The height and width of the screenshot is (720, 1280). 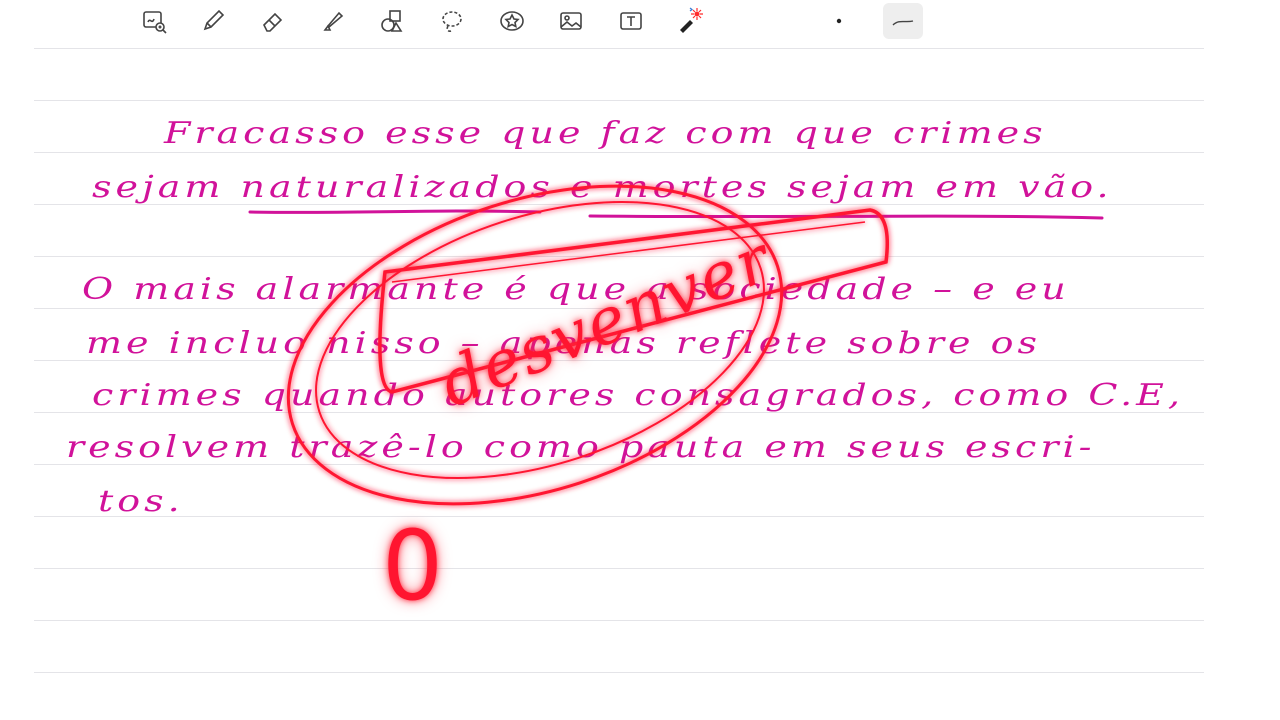 I want to click on zoom-lasso-icon, so click(x=155, y=22).